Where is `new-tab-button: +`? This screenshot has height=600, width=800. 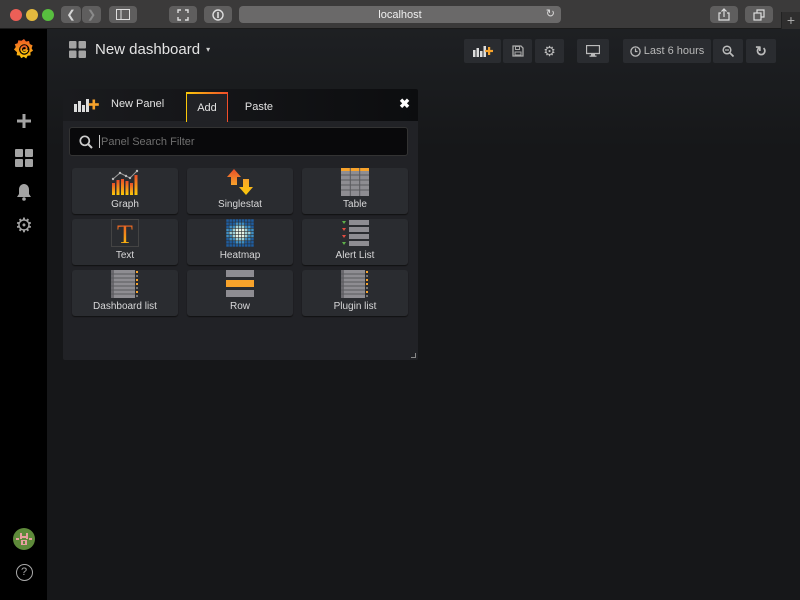 new-tab-button: + is located at coordinates (790, 20).